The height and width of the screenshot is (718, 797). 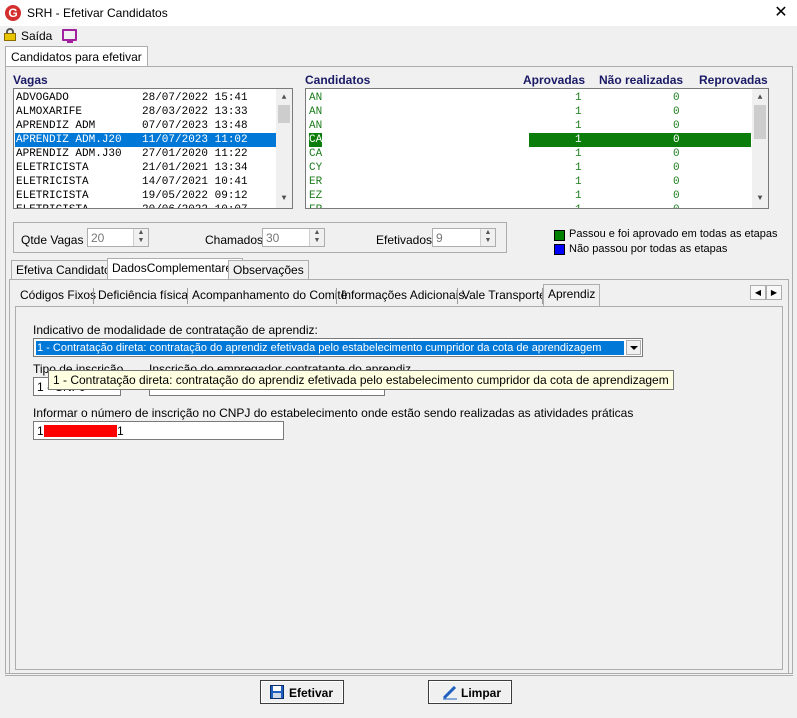 I want to click on save-disk-icon, so click(x=277, y=692).